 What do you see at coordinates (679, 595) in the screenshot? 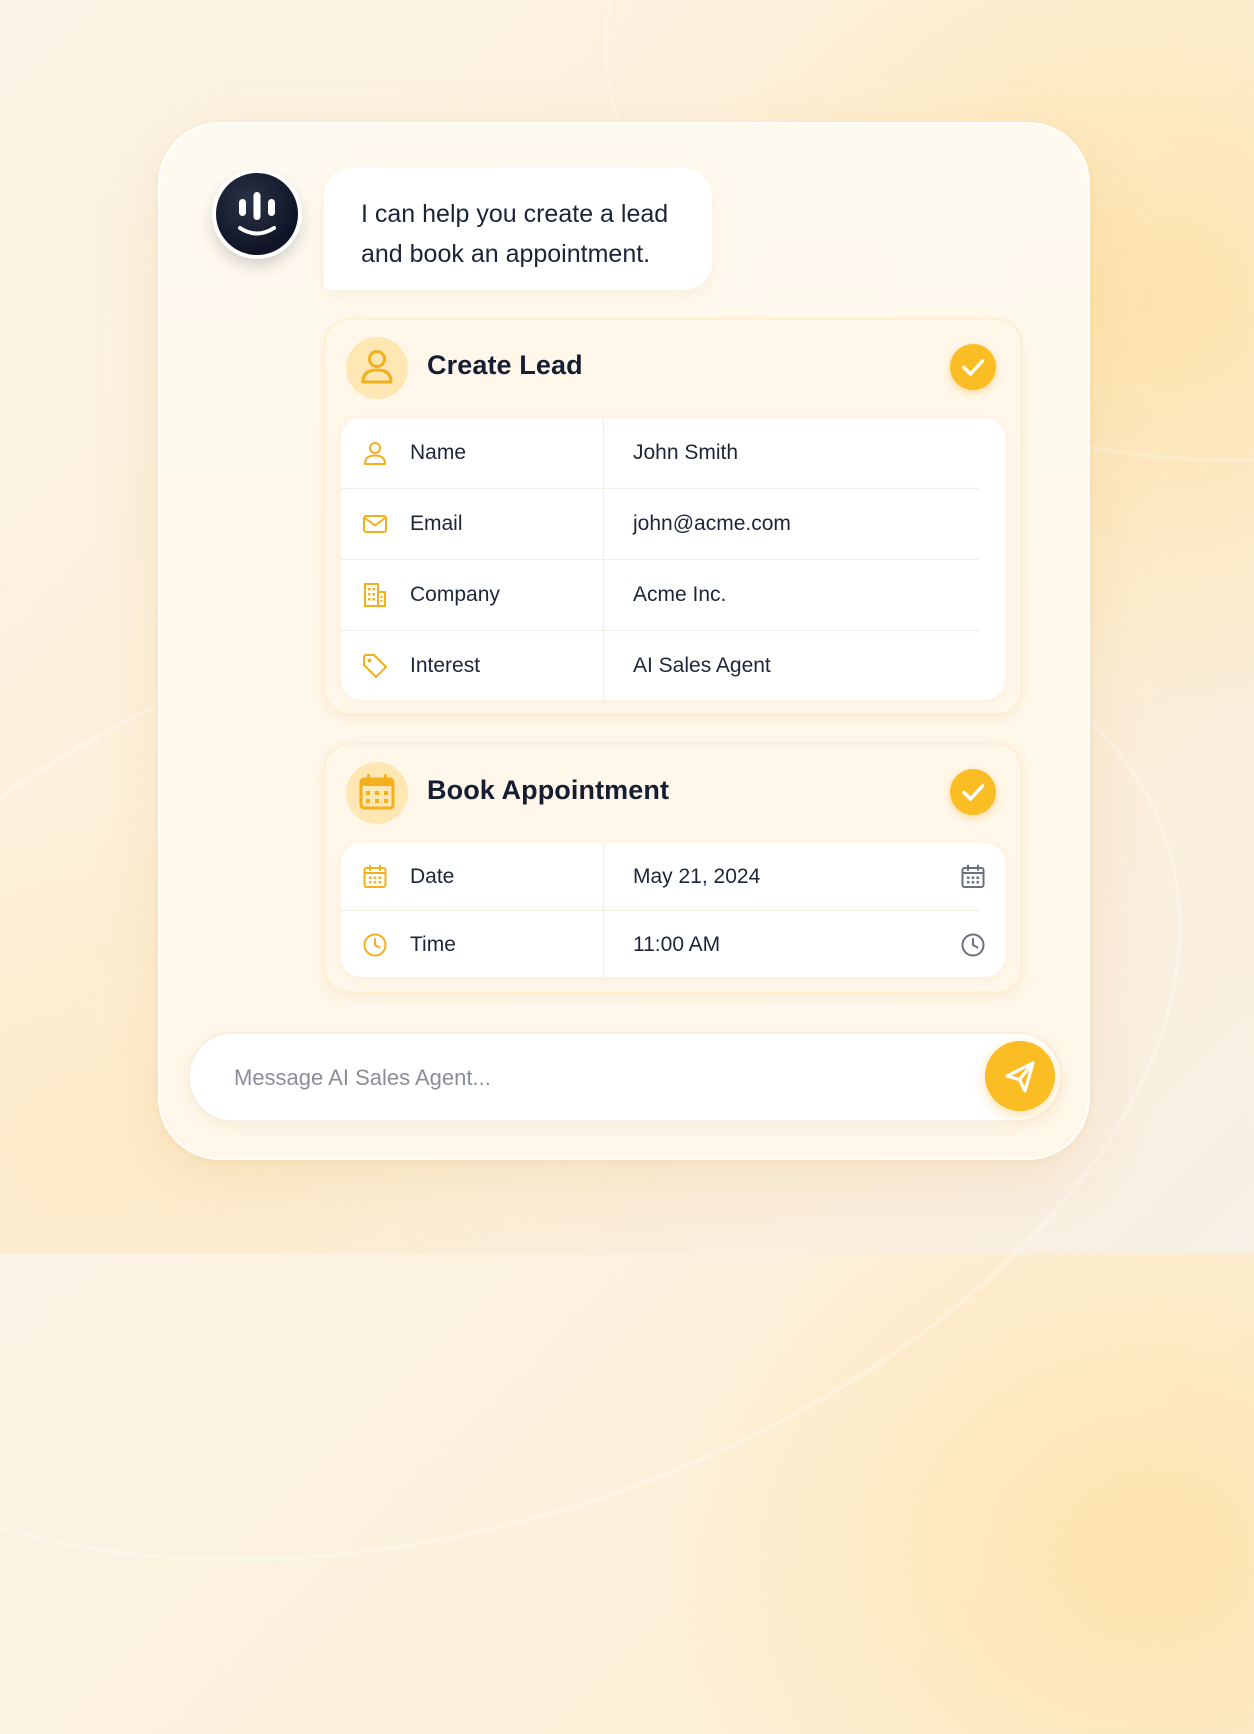
I see `field-value: Acme Inc.` at bounding box center [679, 595].